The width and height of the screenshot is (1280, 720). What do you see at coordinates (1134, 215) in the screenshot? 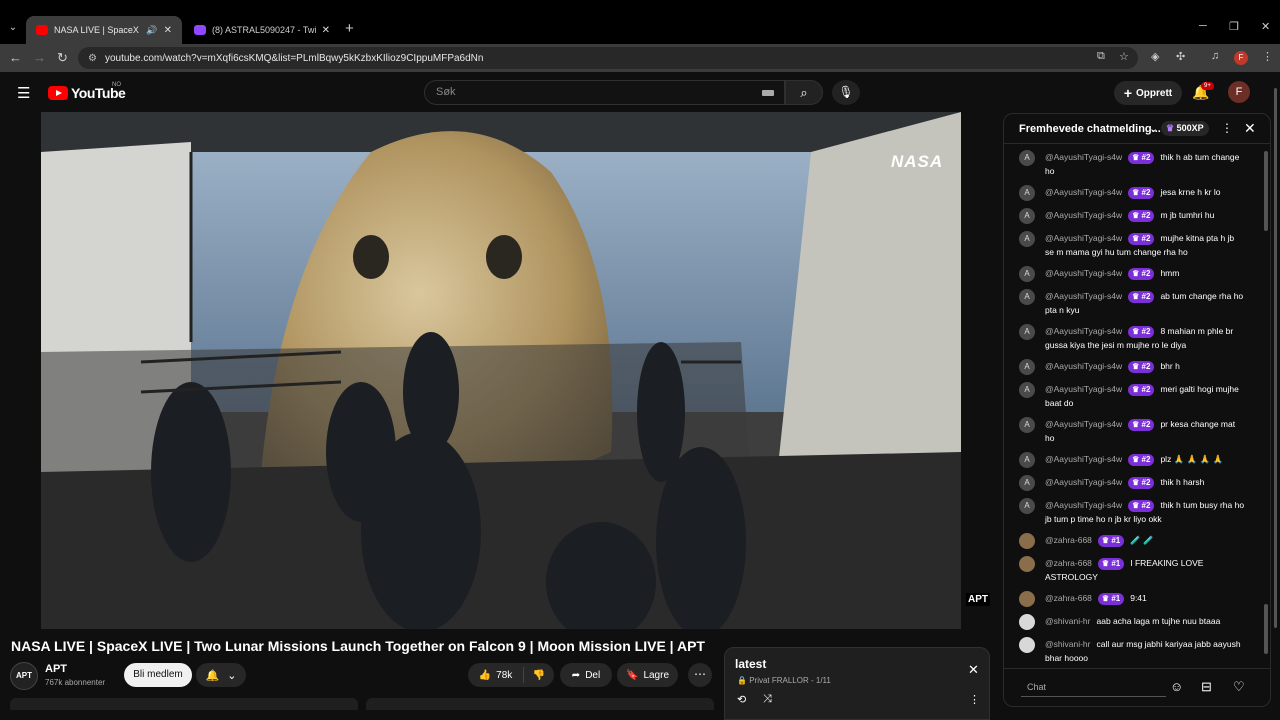
I see `chat-message: A @AayushiTyagi-s4w ♛ #2 m jb tumhri hu` at bounding box center [1134, 215].